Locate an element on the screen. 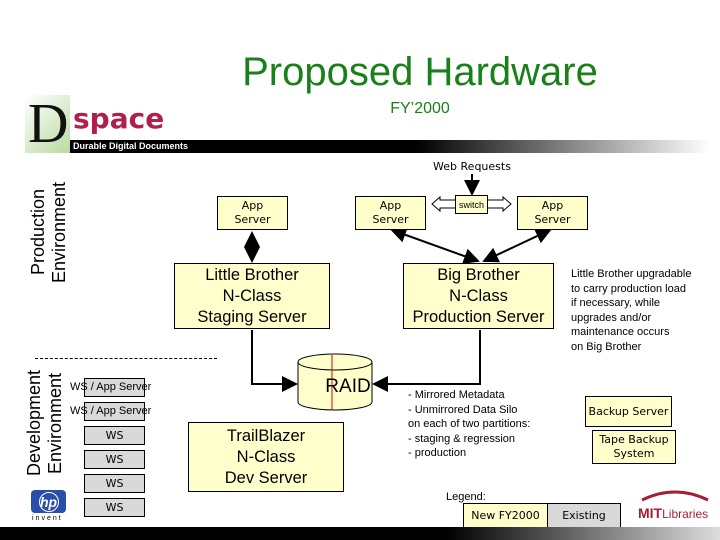 This screenshot has width=720, height=540. tape-backup-system: Tape Backup System is located at coordinates (634, 447).